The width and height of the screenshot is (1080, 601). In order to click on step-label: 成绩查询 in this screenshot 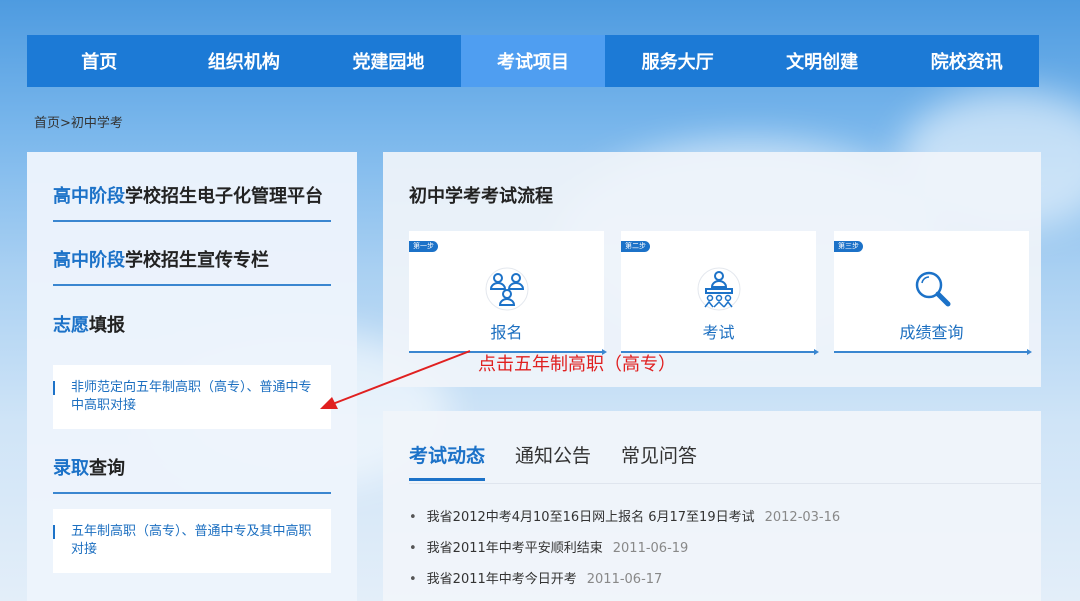, I will do `click(931, 332)`.